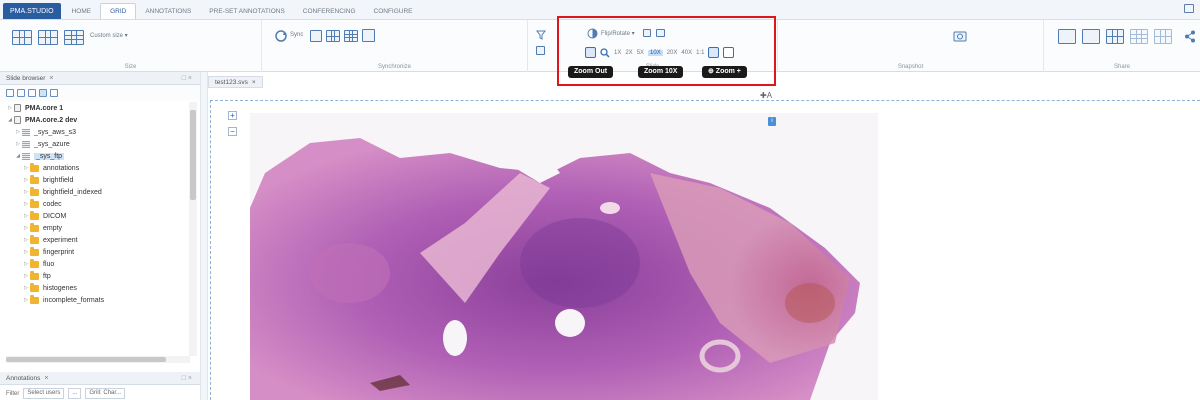 The image size is (1200, 400). What do you see at coordinates (43, 93) in the screenshot?
I see `thumbnail-view-icon` at bounding box center [43, 93].